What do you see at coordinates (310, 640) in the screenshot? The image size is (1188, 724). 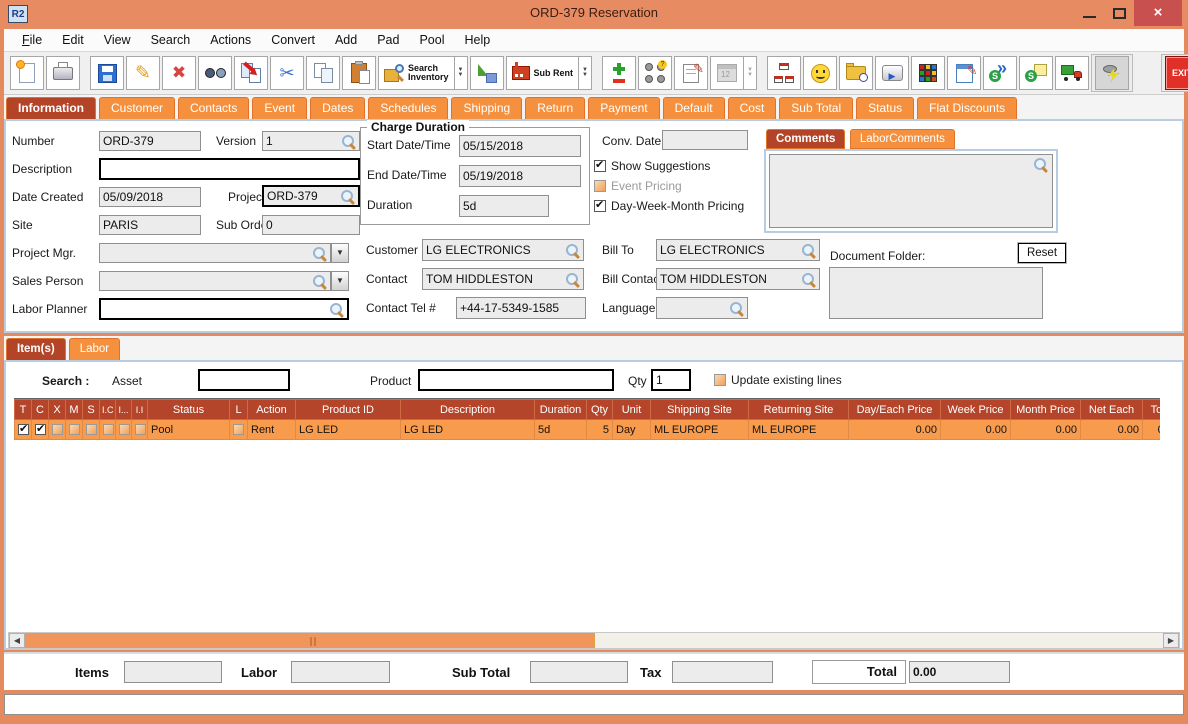 I see `scrollbar-thumb` at bounding box center [310, 640].